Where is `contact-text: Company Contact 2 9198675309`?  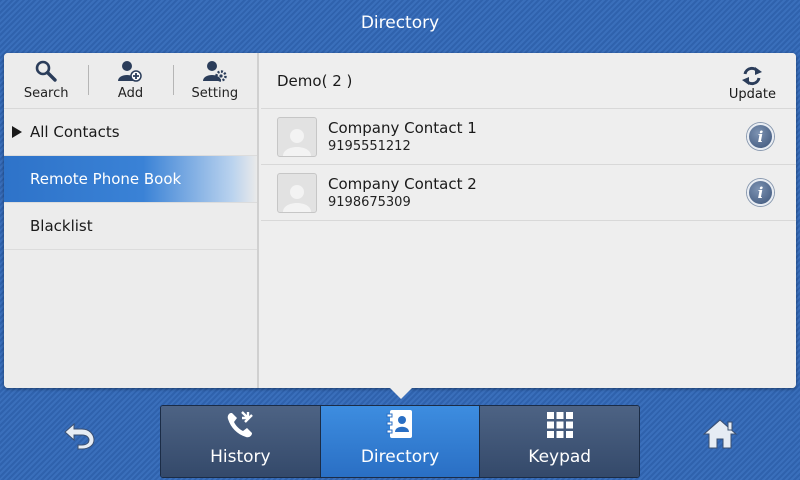 contact-text: Company Contact 2 9198675309 is located at coordinates (402, 193).